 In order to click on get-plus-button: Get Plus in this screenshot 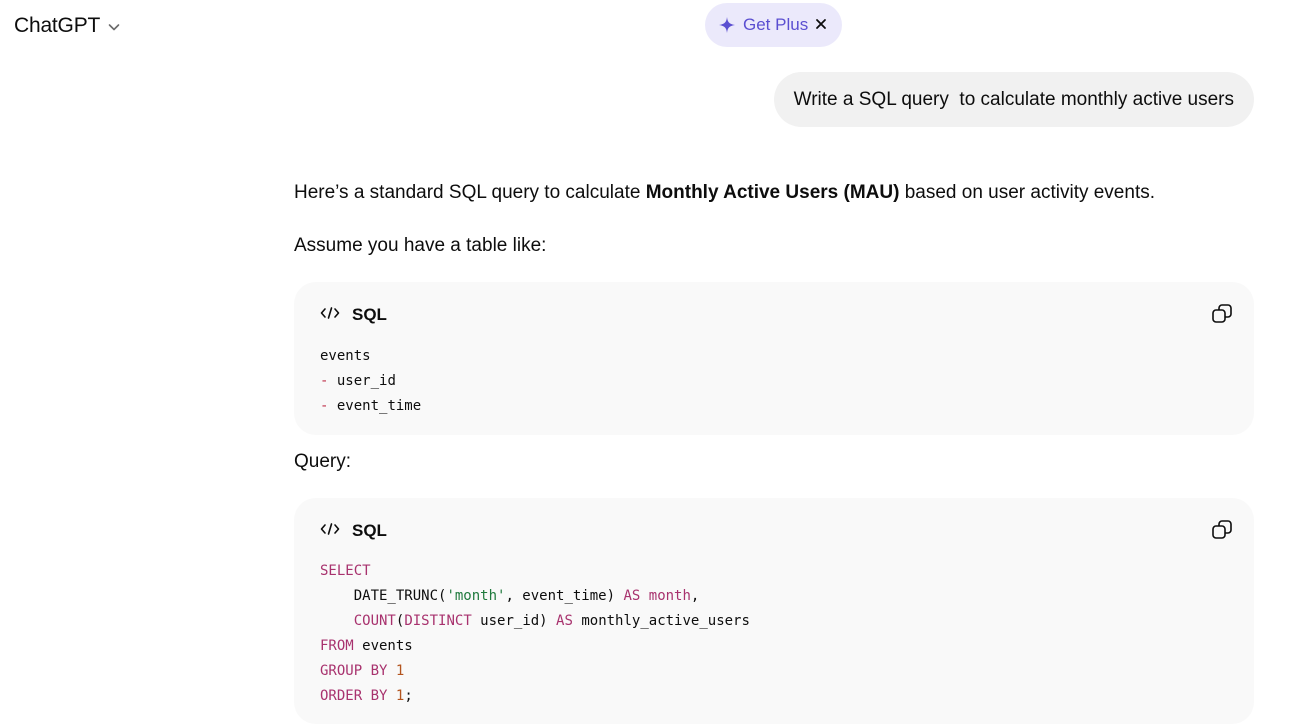, I will do `click(775, 25)`.